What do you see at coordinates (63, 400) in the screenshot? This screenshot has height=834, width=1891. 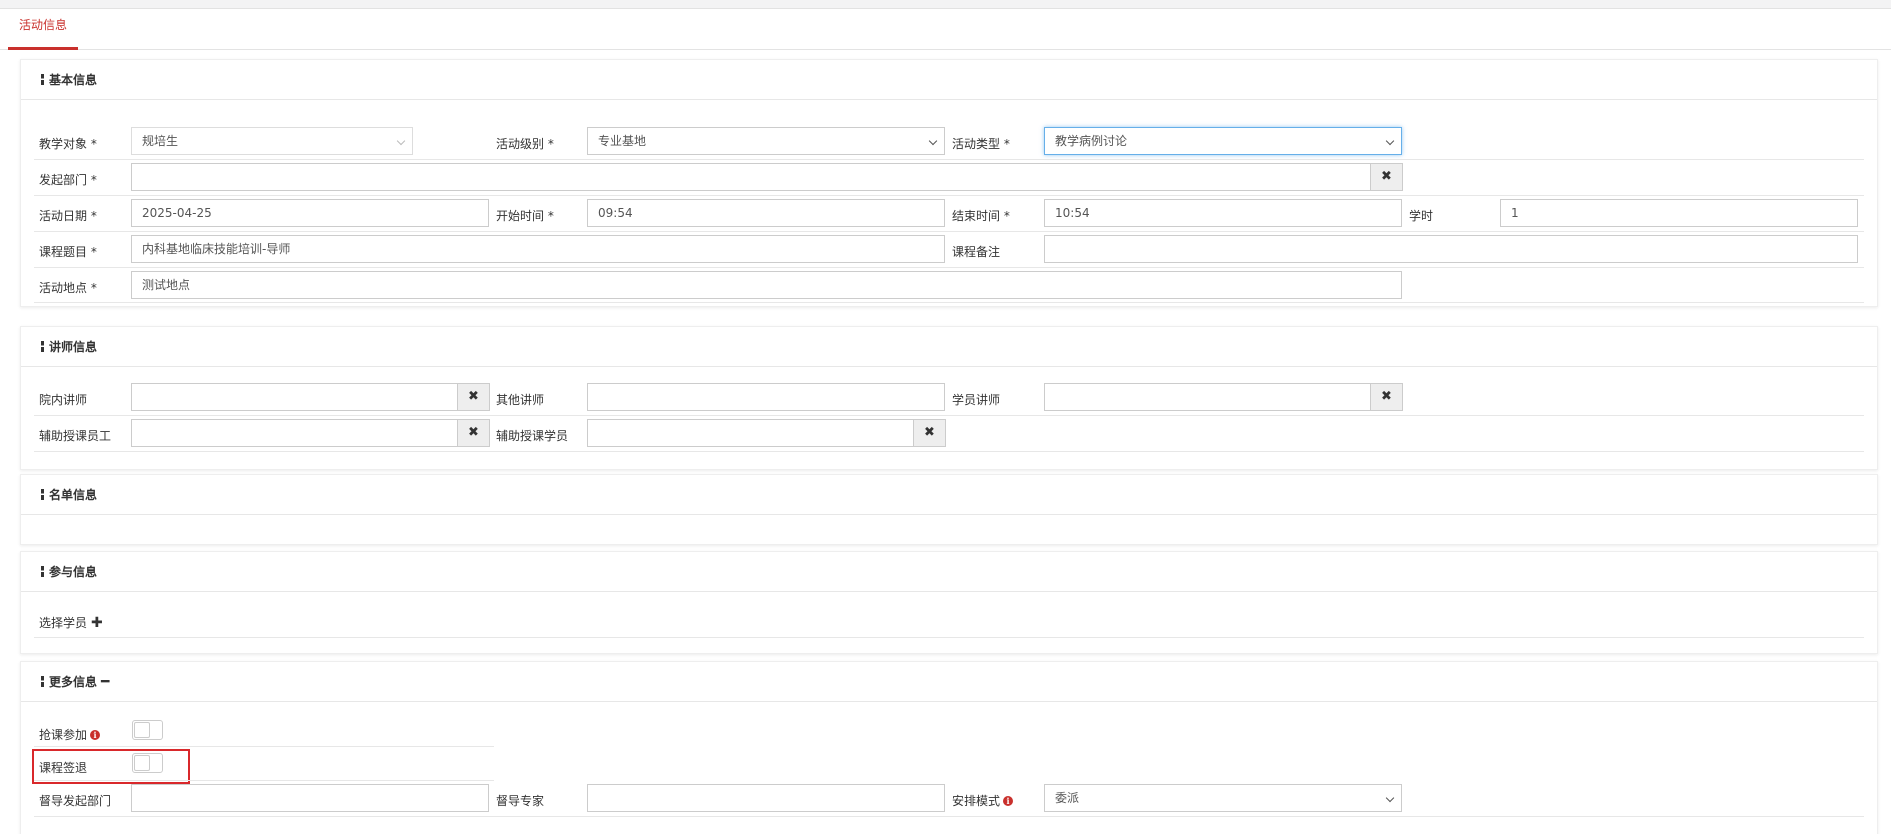 I see `internal-lecturer-label: 院内讲师` at bounding box center [63, 400].